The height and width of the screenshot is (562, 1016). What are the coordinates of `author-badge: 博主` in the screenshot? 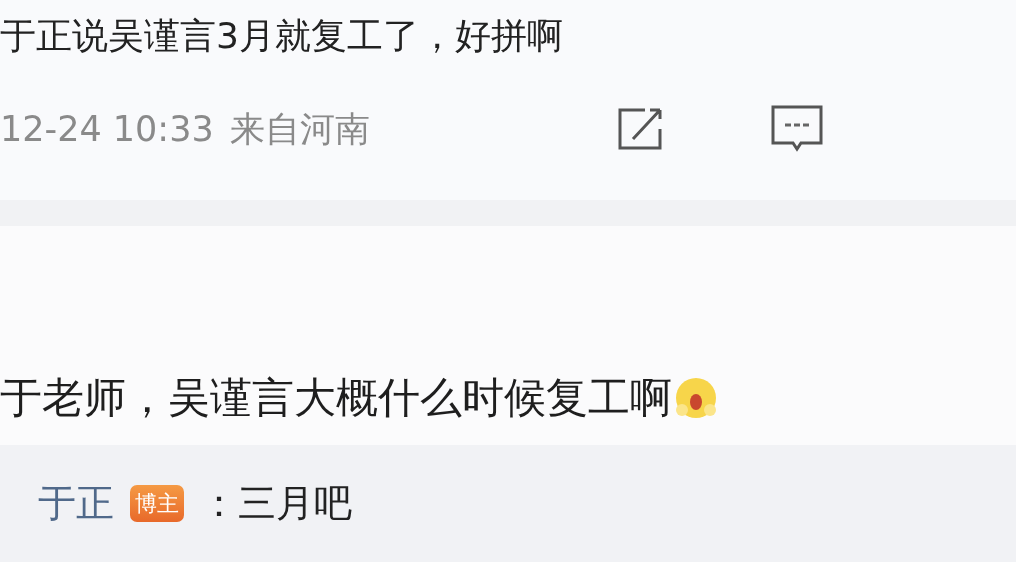 It's located at (157, 503).